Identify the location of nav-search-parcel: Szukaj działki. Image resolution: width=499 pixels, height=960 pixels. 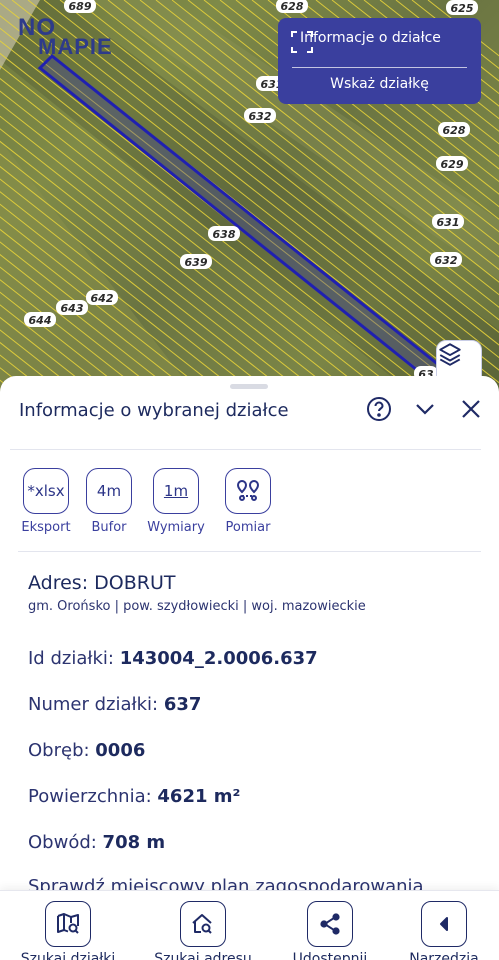
(68, 930).